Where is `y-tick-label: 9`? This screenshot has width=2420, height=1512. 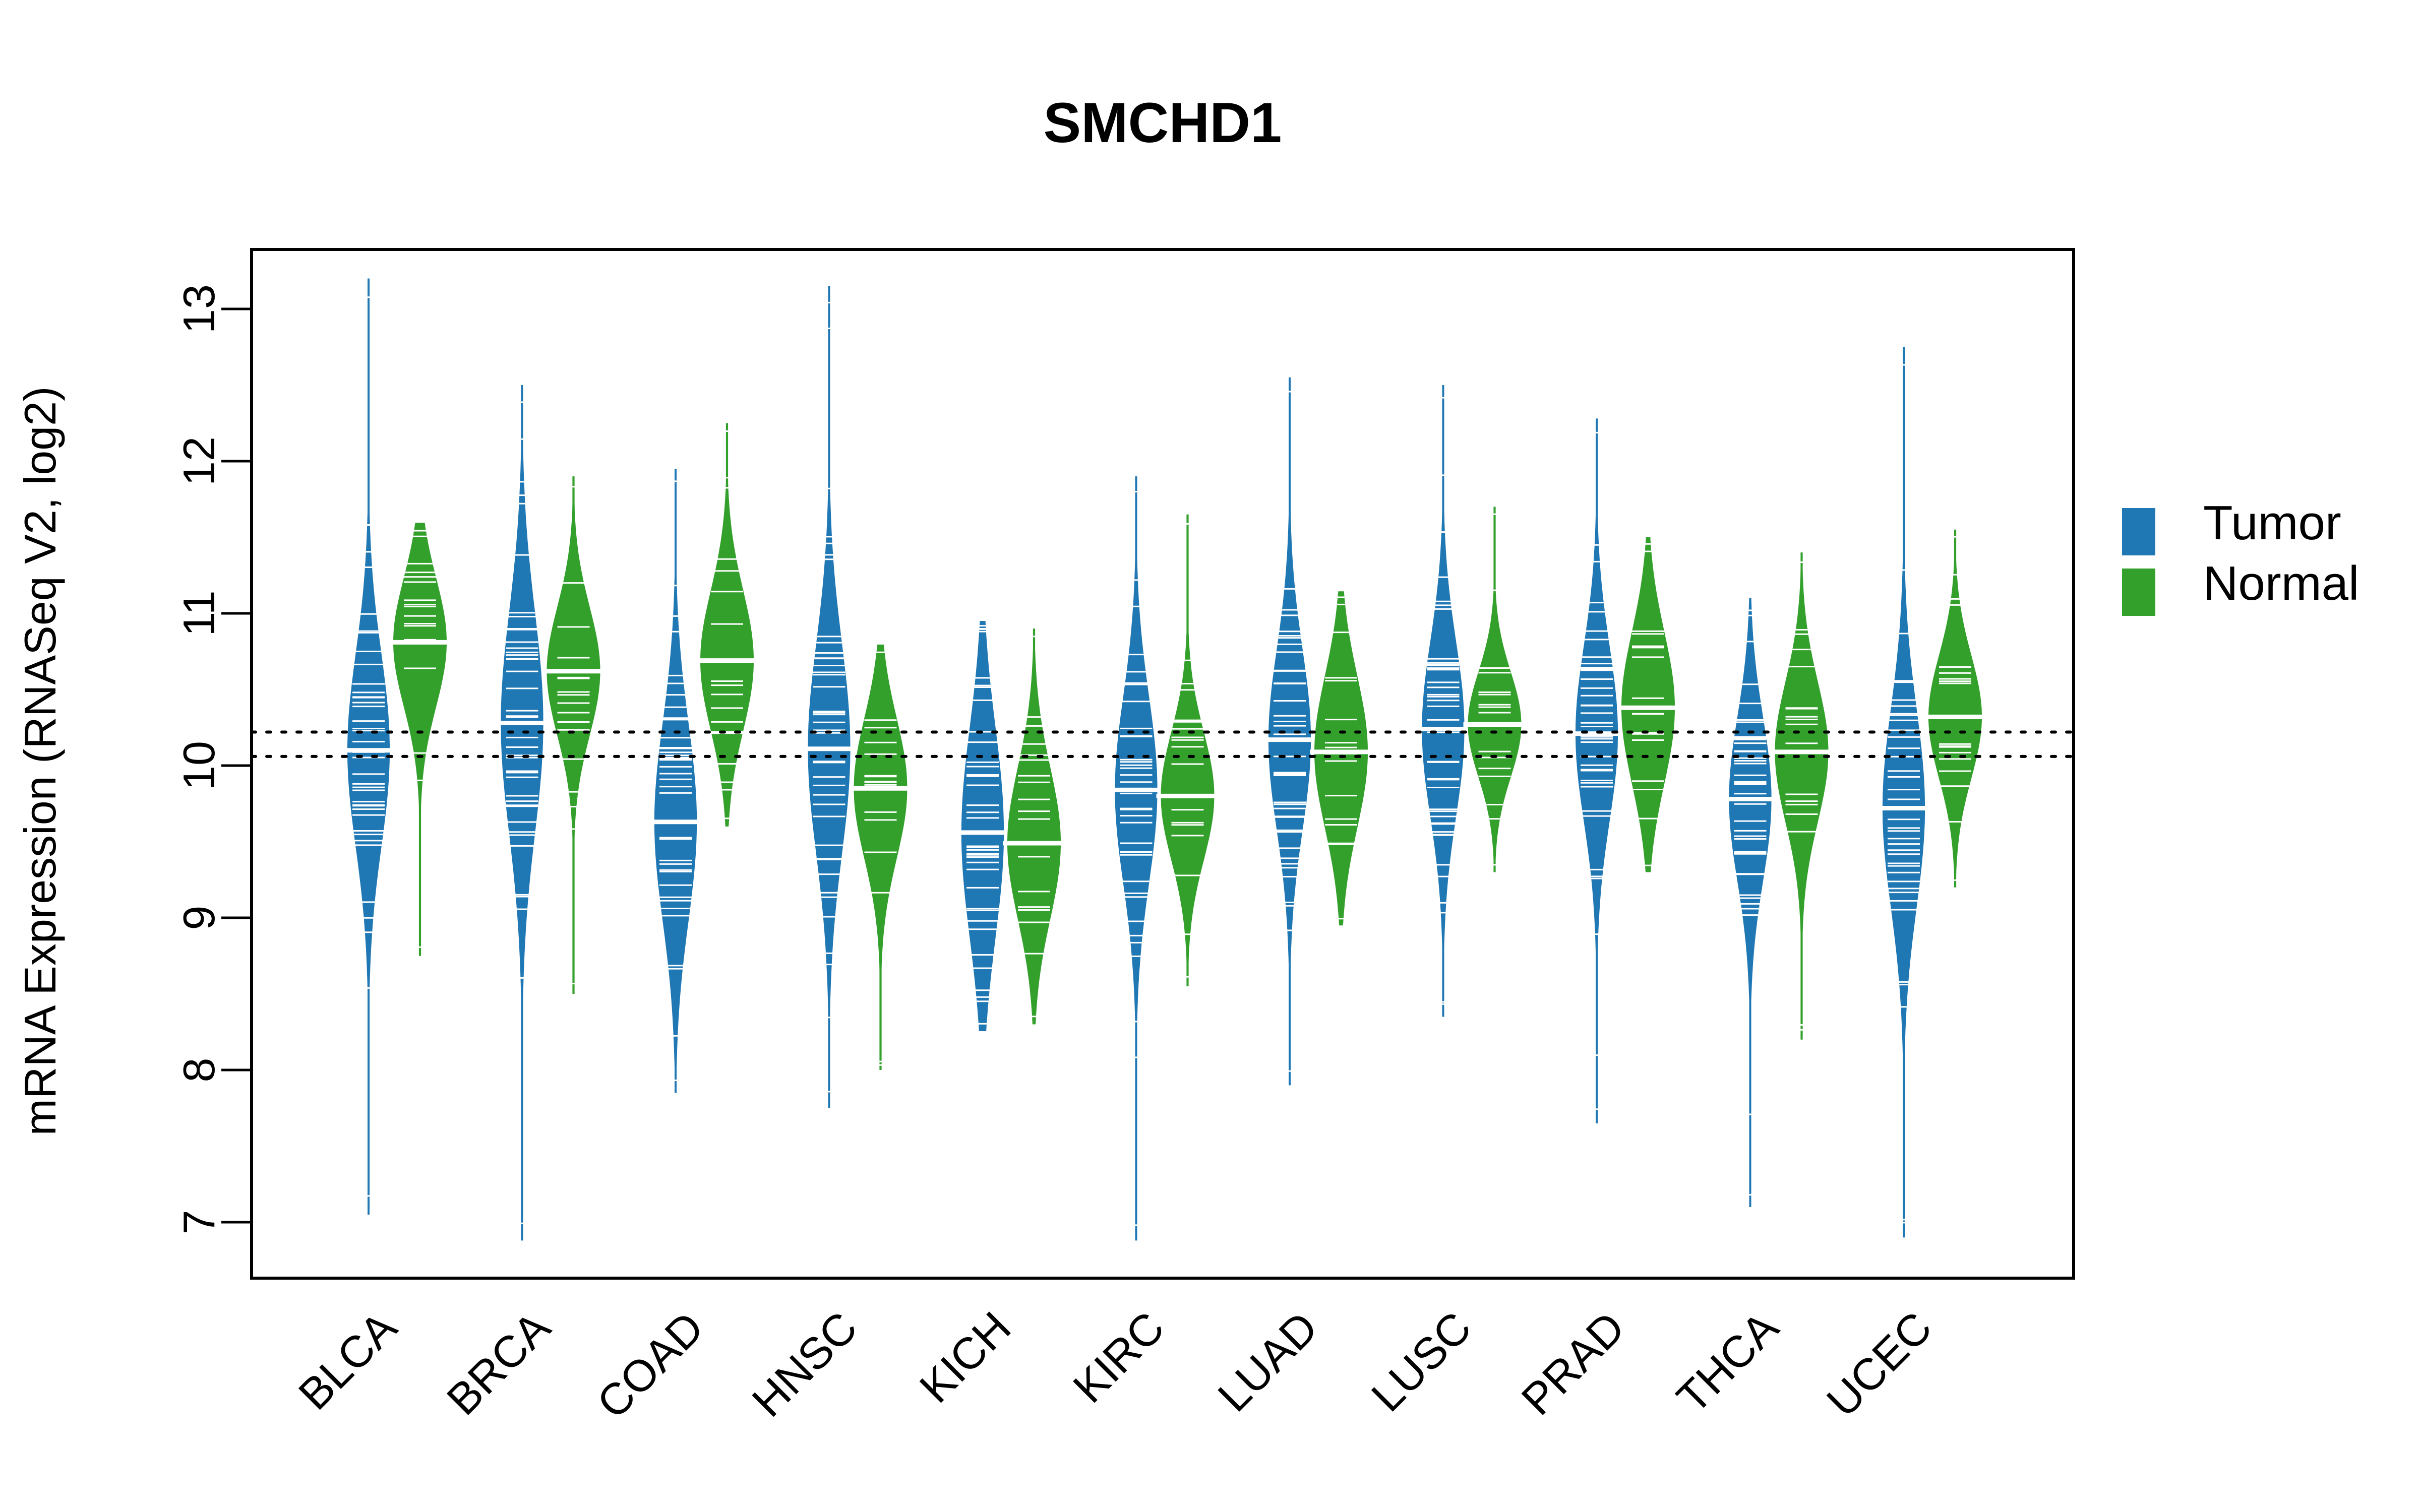
y-tick-label: 9 is located at coordinates (199, 918).